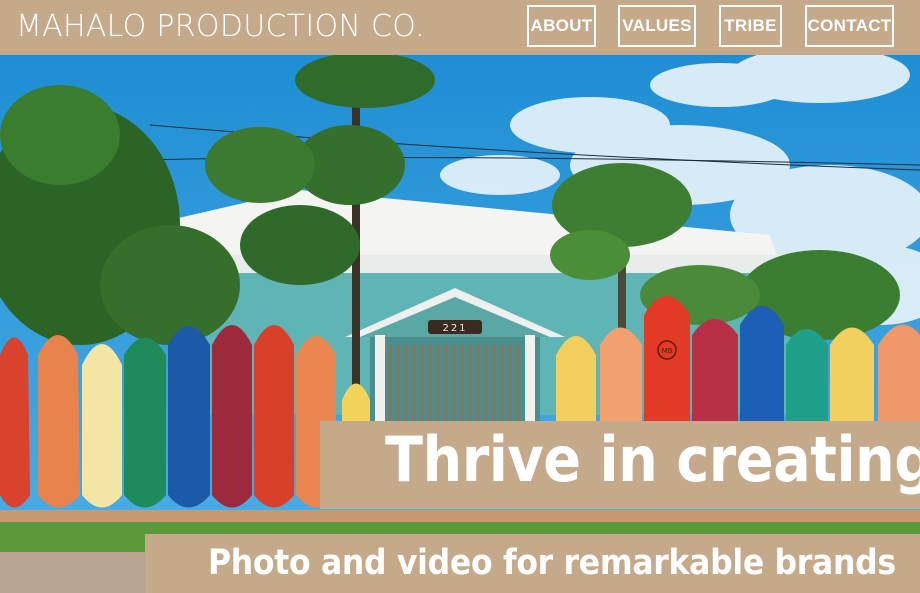 This screenshot has width=920, height=593. I want to click on hero-subheadline: Photo and video for remarkable brands, so click(552, 563).